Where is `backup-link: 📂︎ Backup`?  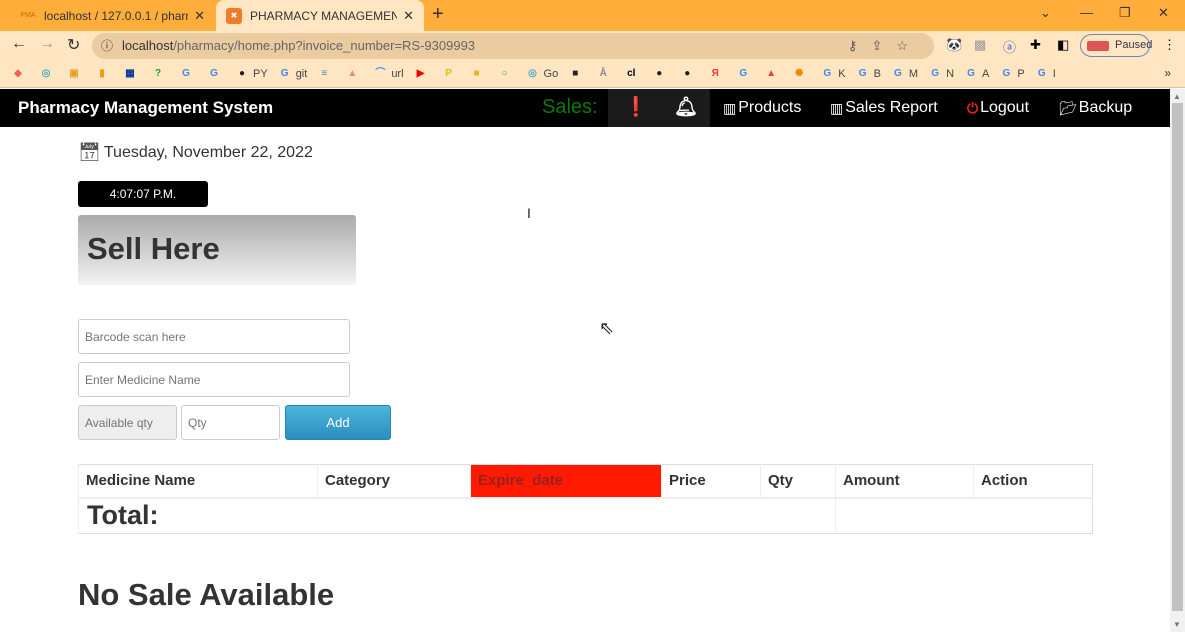
backup-link: 📂︎ Backup is located at coordinates (1095, 108).